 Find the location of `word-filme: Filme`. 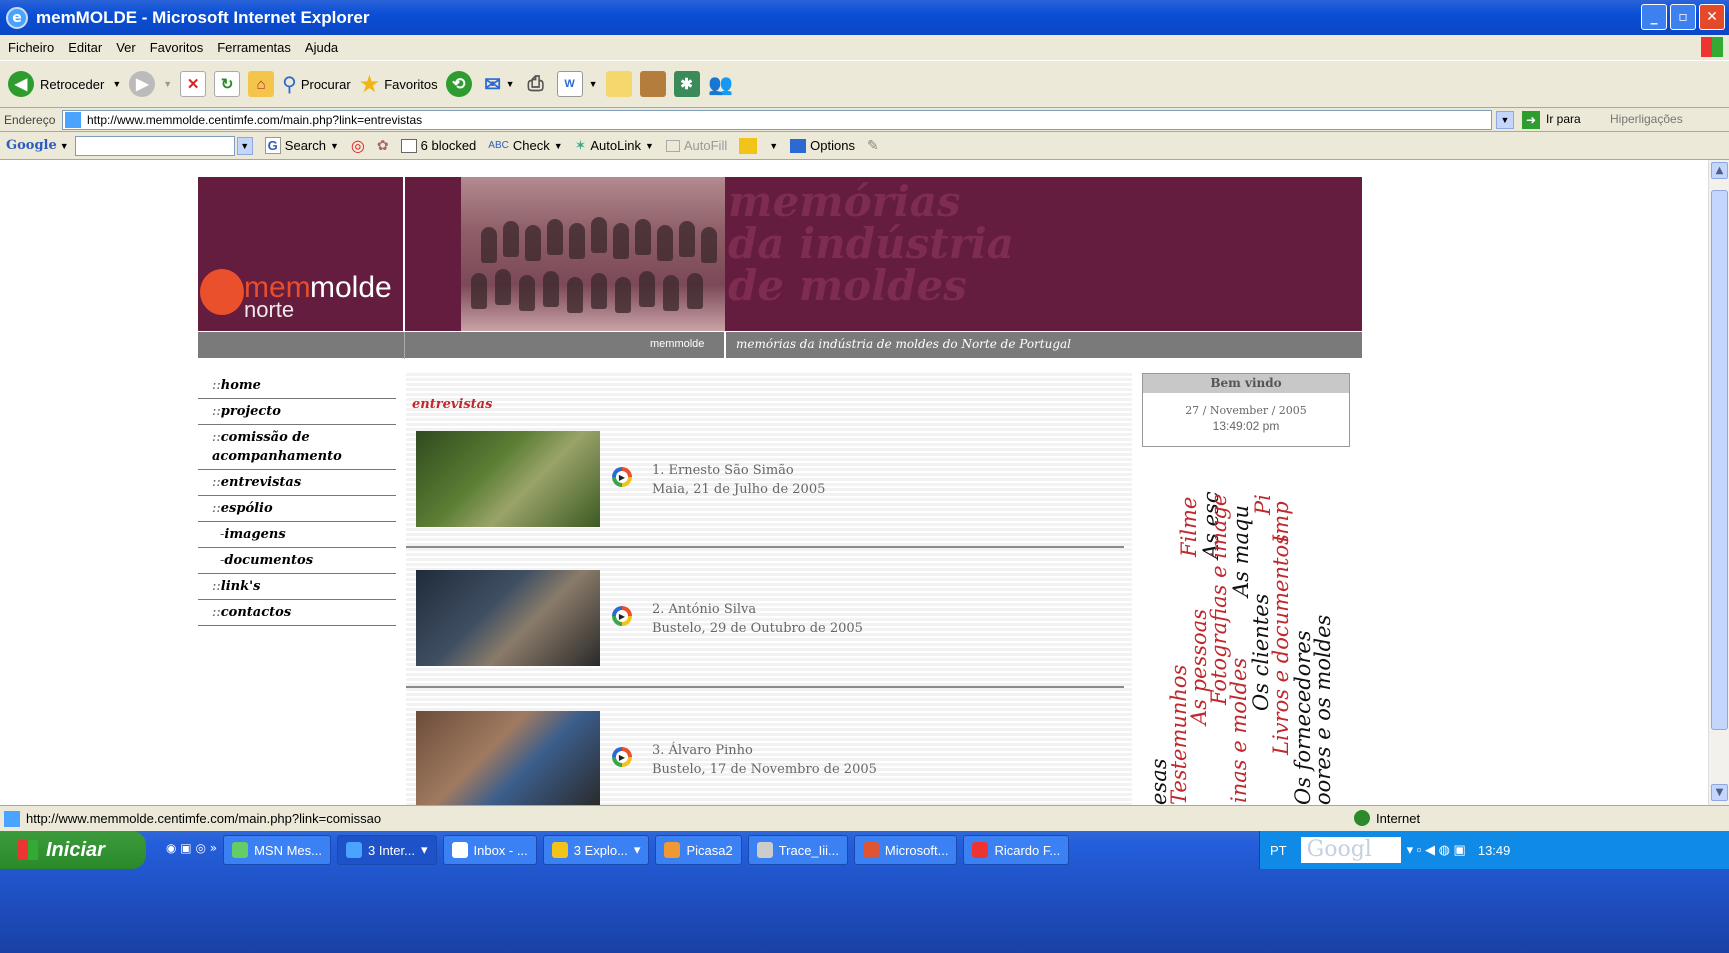

word-filme: Filme is located at coordinates (1189, 527).